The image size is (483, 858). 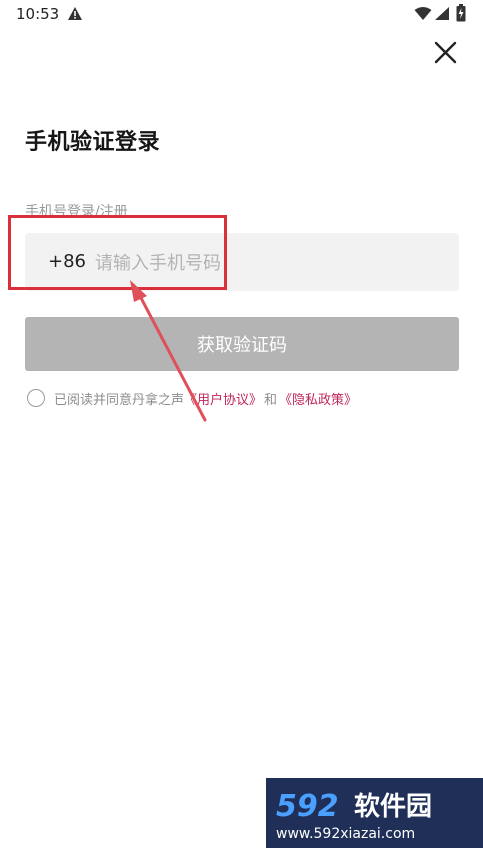 What do you see at coordinates (345, 834) in the screenshot?
I see `svg-text: www.592xiazai.com` at bounding box center [345, 834].